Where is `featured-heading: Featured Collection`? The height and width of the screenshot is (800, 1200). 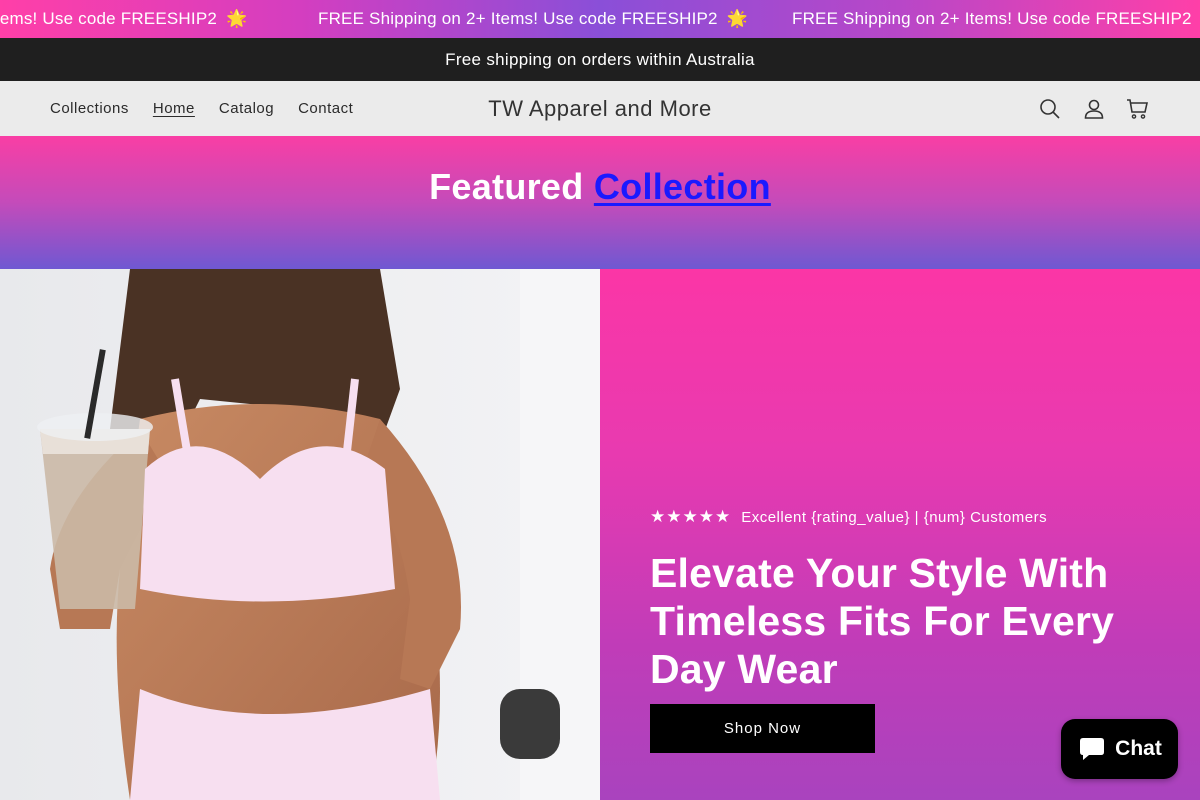 featured-heading: Featured Collection is located at coordinates (600, 172).